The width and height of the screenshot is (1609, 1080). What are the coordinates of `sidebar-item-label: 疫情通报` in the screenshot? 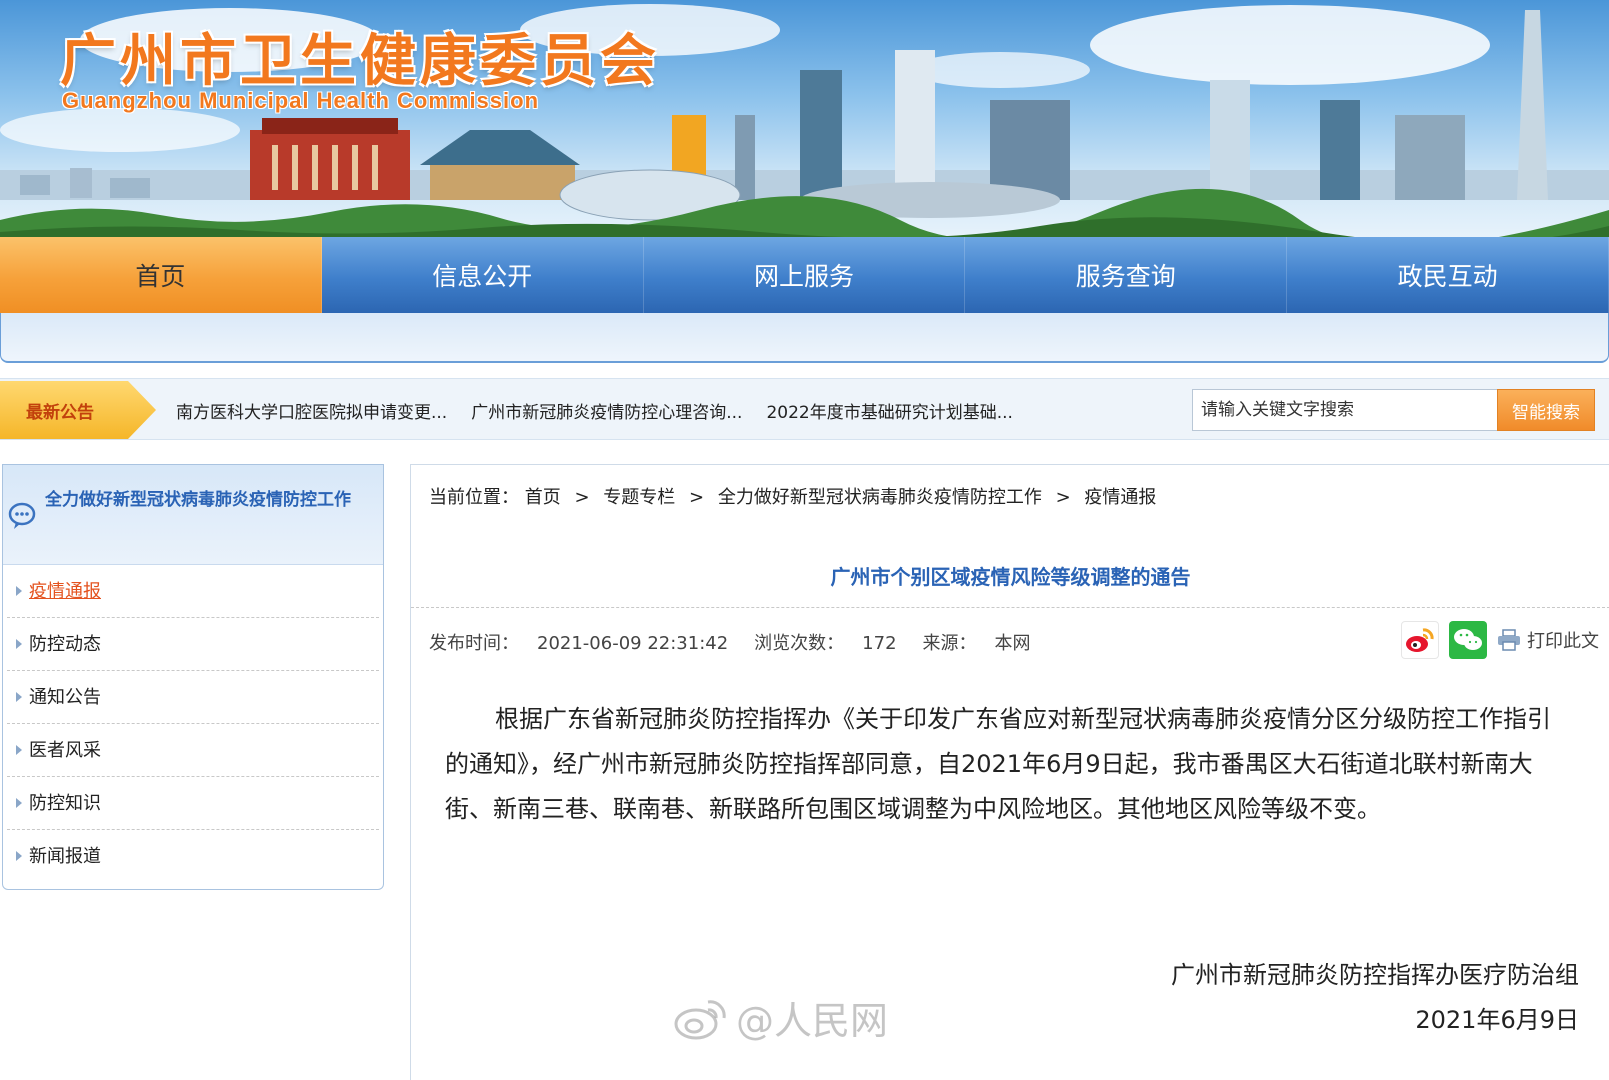 It's located at (65, 591).